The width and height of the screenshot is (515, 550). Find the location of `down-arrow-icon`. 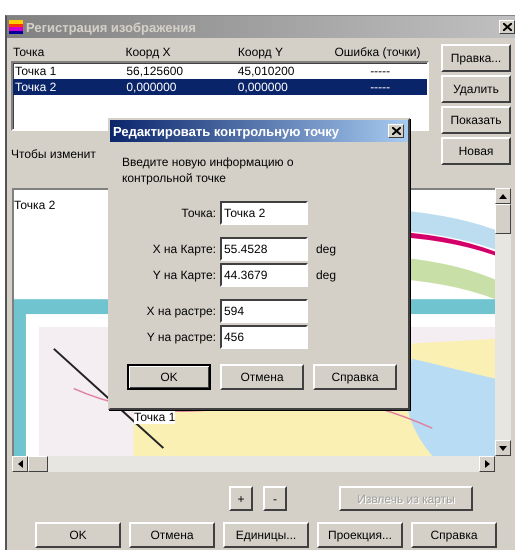

down-arrow-icon is located at coordinates (503, 448).